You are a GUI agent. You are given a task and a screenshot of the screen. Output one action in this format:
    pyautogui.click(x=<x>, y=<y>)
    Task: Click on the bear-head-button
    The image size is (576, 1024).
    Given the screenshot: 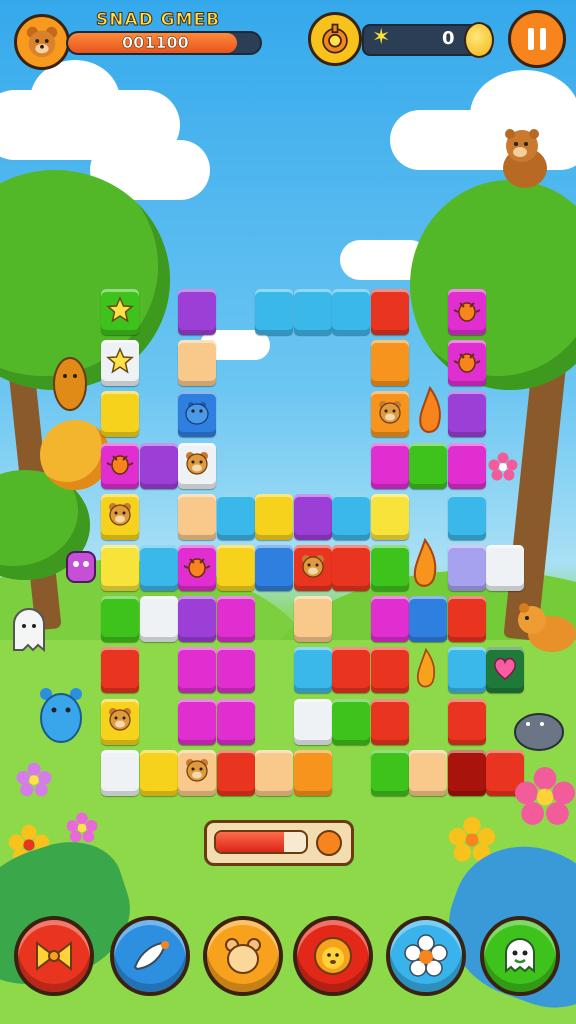 What is the action you would take?
    pyautogui.click(x=243, y=956)
    